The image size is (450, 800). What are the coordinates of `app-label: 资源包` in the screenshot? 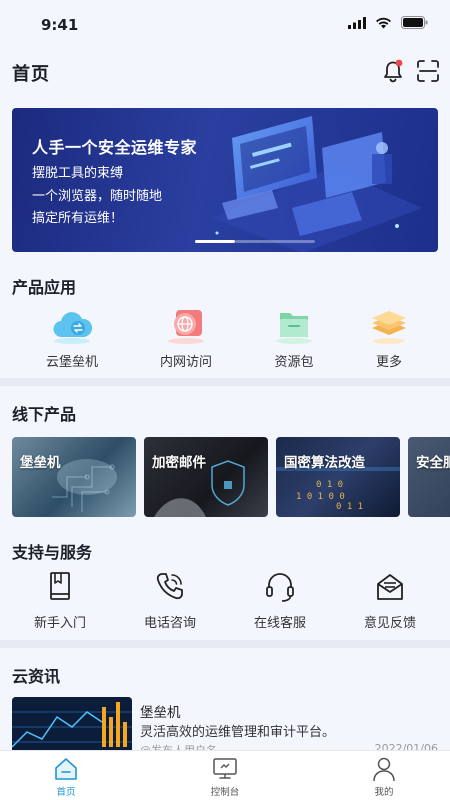 It's located at (294, 362).